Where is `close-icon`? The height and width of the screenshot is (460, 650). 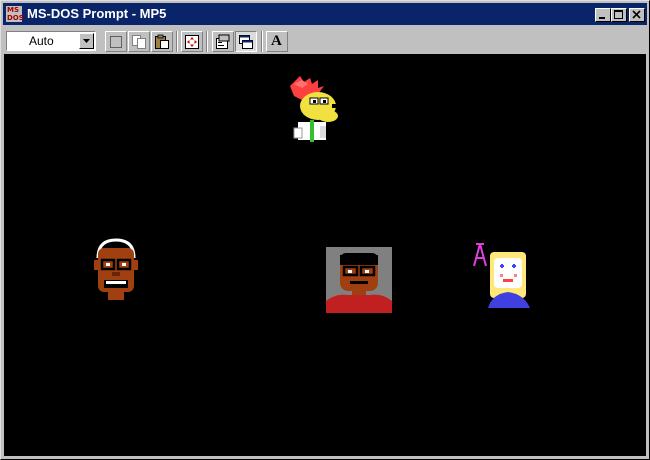 close-icon is located at coordinates (636, 14).